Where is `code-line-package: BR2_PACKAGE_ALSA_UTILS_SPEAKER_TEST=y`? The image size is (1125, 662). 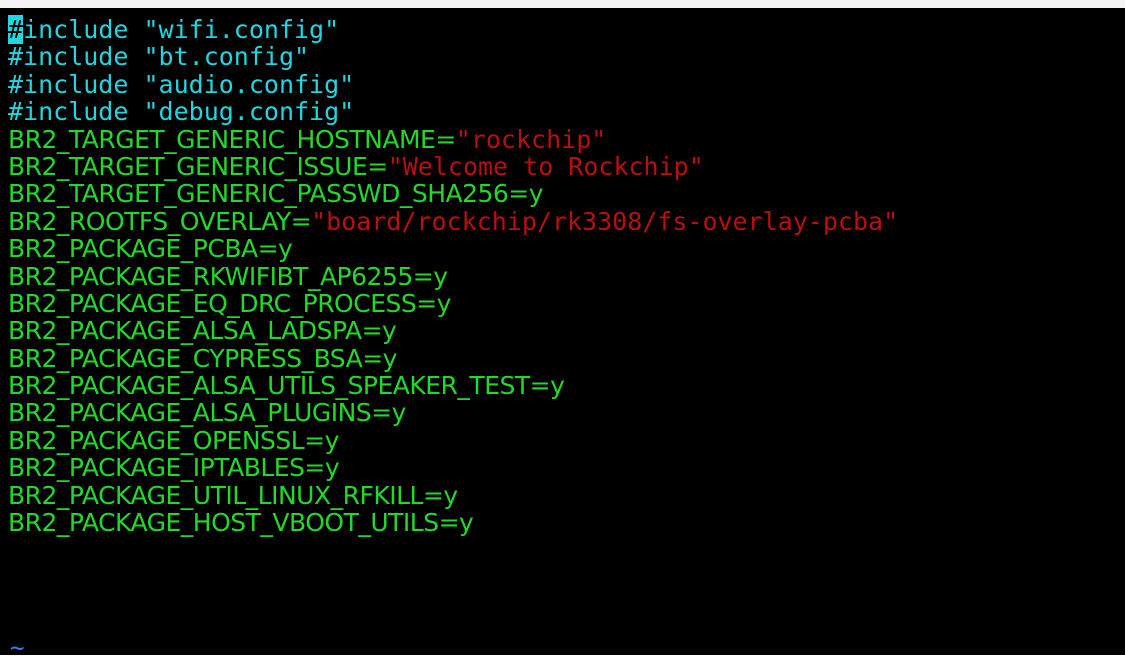 code-line-package: BR2_PACKAGE_ALSA_UTILS_SPEAKER_TEST=y is located at coordinates (453, 386).